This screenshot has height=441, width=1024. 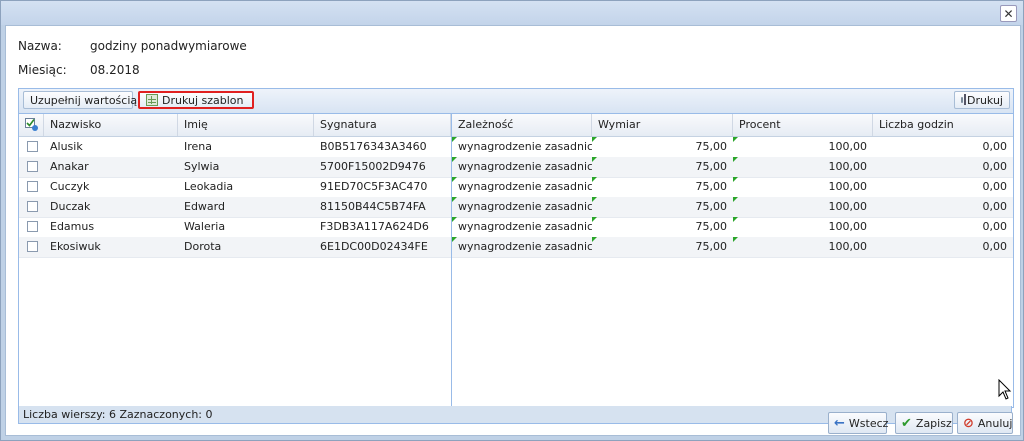 I want to click on back-button: ← Wstecz, so click(x=858, y=423).